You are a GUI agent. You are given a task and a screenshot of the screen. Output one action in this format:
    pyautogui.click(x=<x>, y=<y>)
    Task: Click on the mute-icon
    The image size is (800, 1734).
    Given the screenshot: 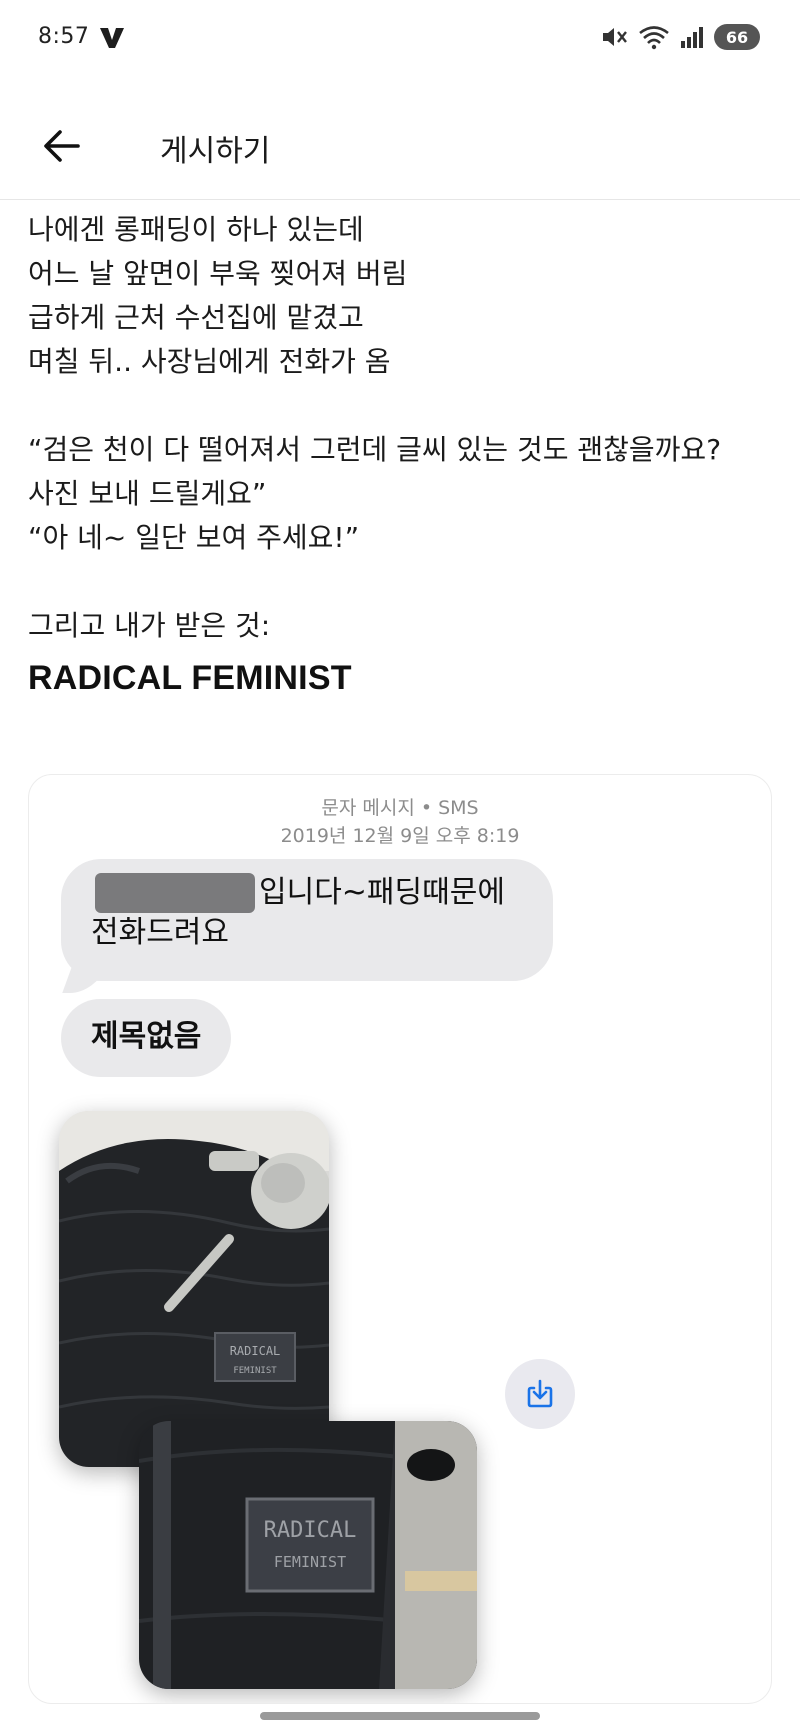 What is the action you would take?
    pyautogui.click(x=615, y=37)
    